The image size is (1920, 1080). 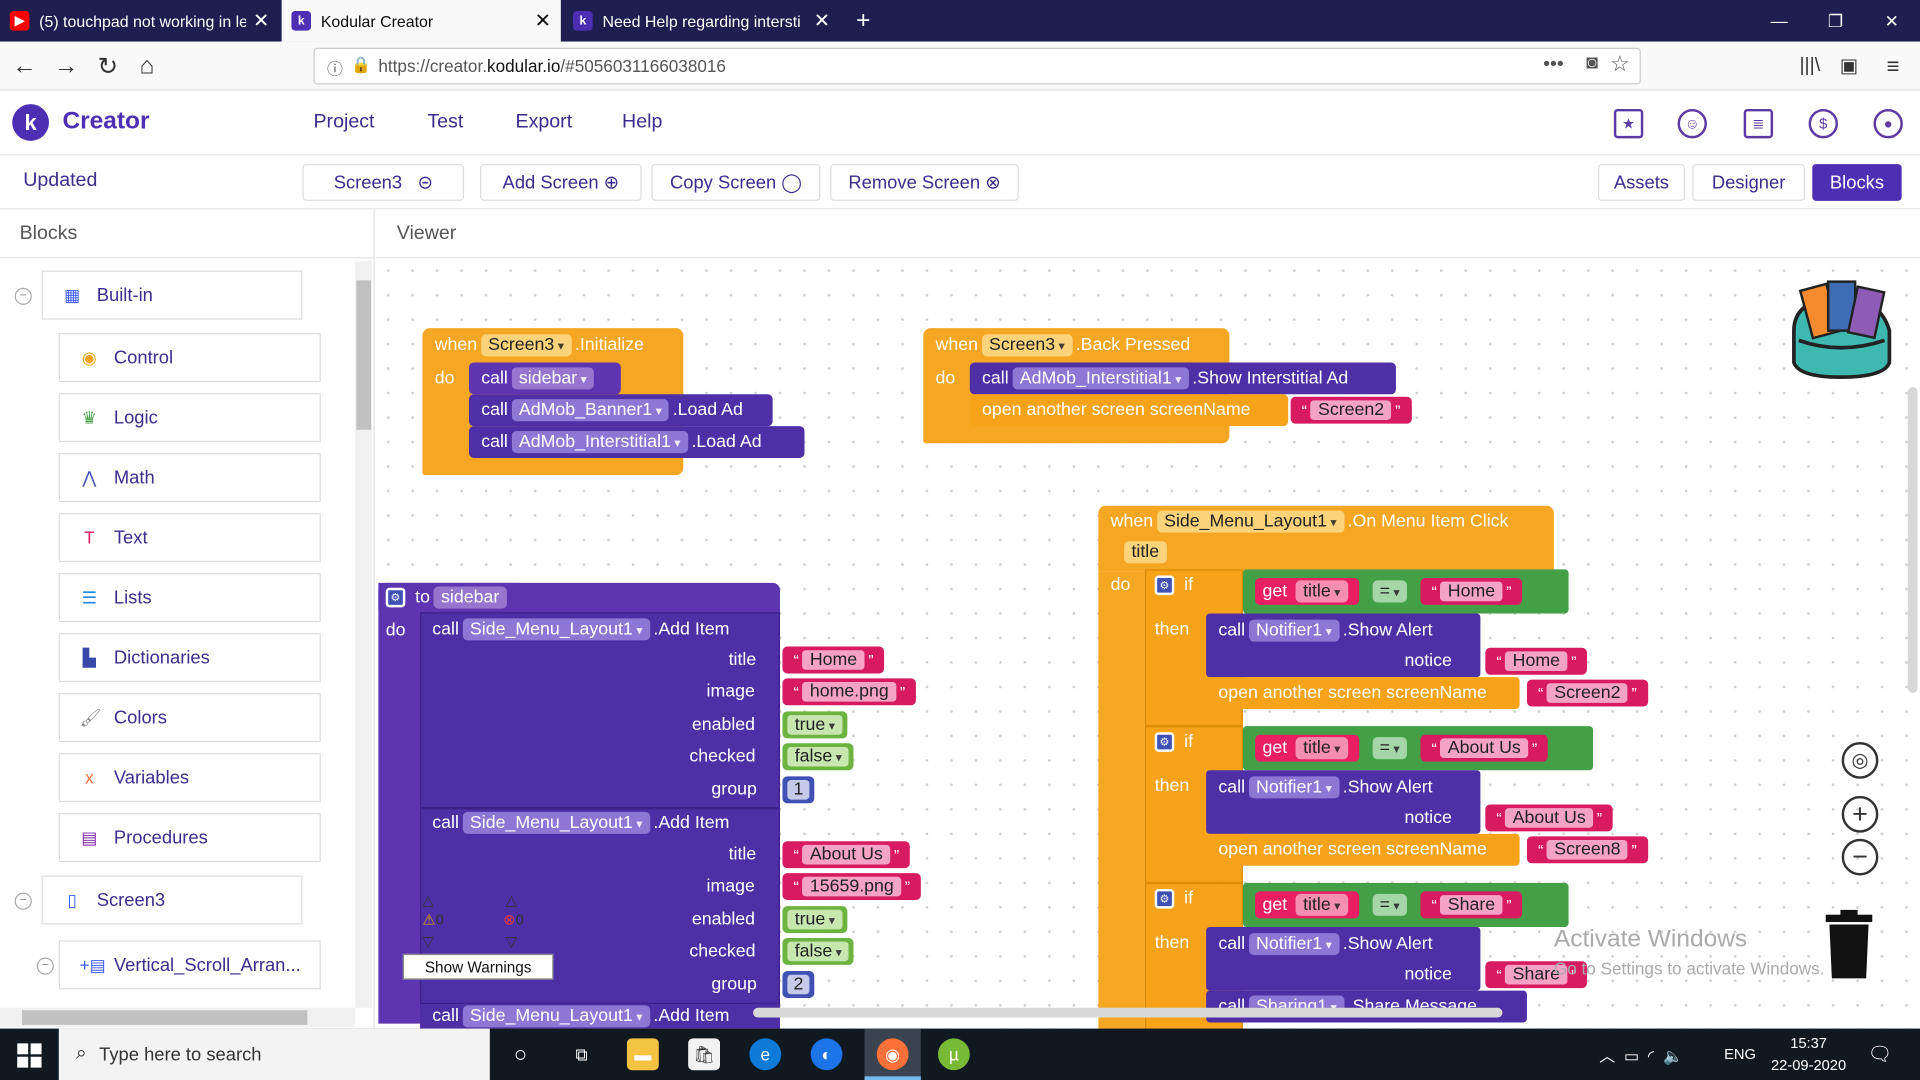 I want to click on tree-item-lists: ☰ Lists, so click(x=189, y=598).